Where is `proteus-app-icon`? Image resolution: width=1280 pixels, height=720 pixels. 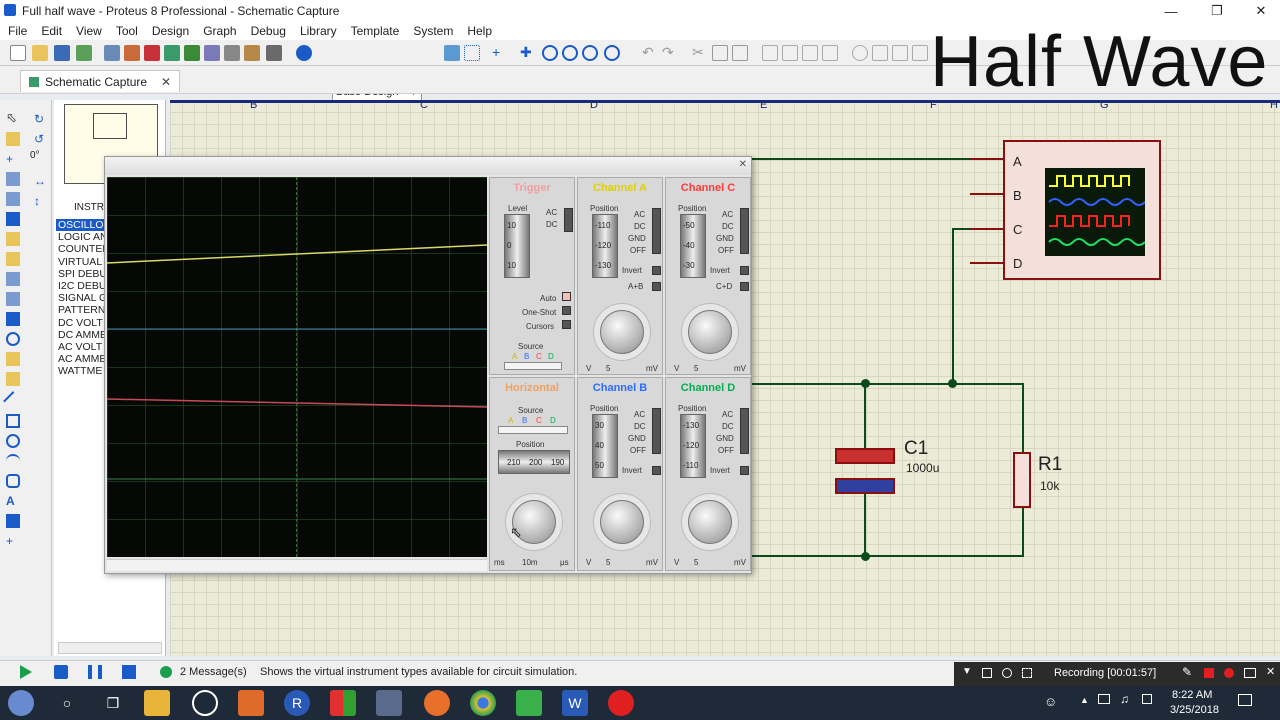 proteus-app-icon is located at coordinates (389, 703).